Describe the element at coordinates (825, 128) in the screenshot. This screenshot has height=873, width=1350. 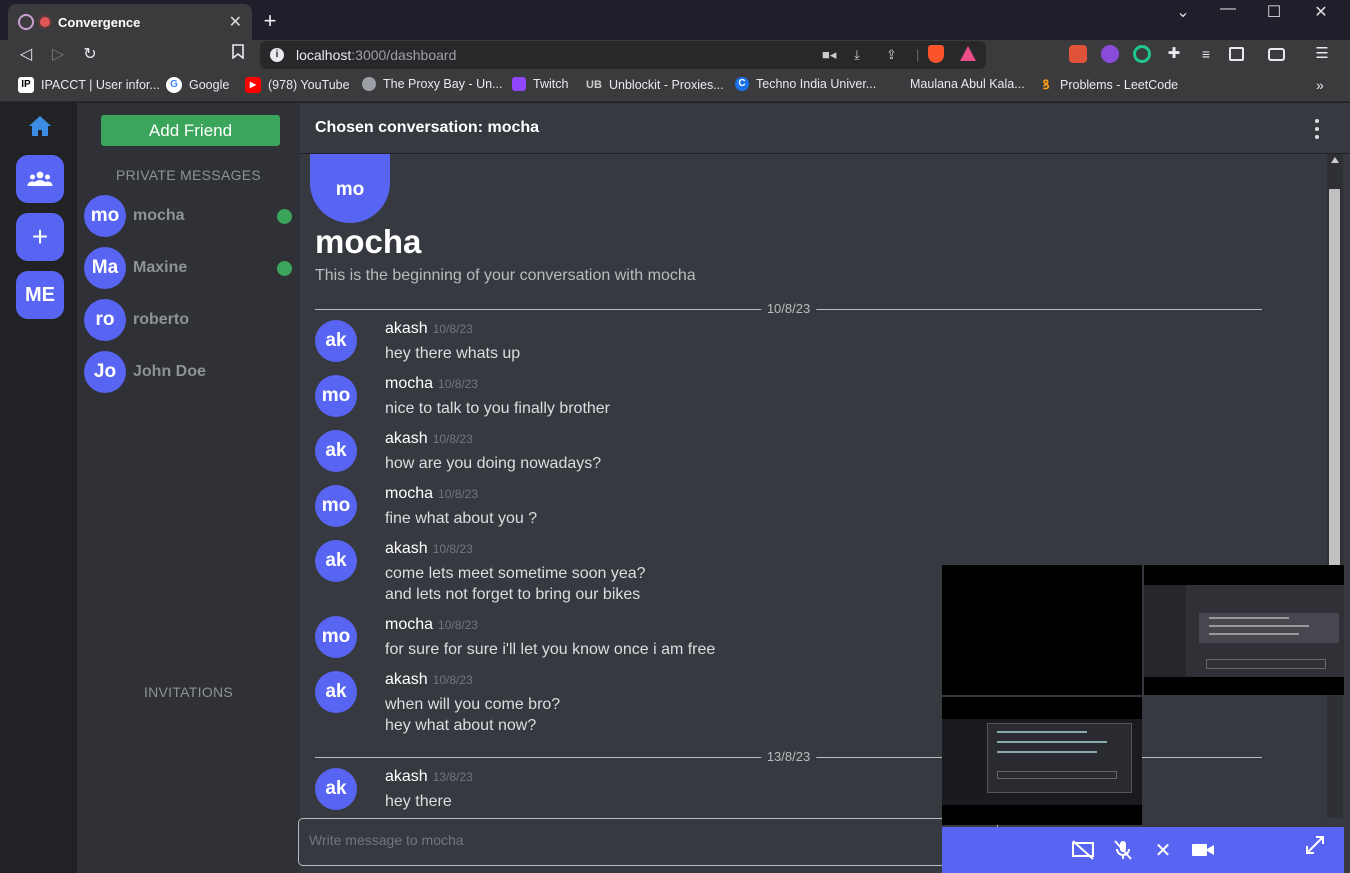
I see `chat-header: Chosen conversation: mocha` at that location.